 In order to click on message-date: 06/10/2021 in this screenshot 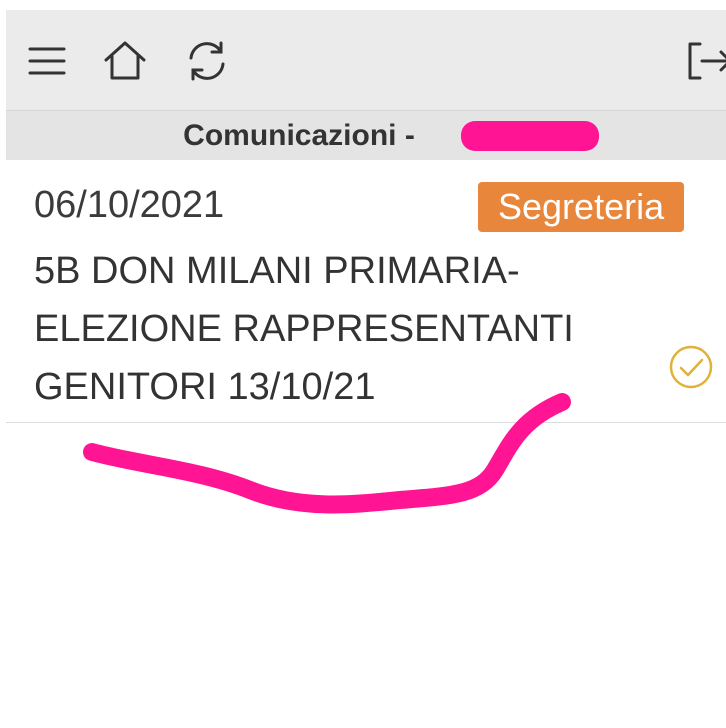, I will do `click(129, 205)`.